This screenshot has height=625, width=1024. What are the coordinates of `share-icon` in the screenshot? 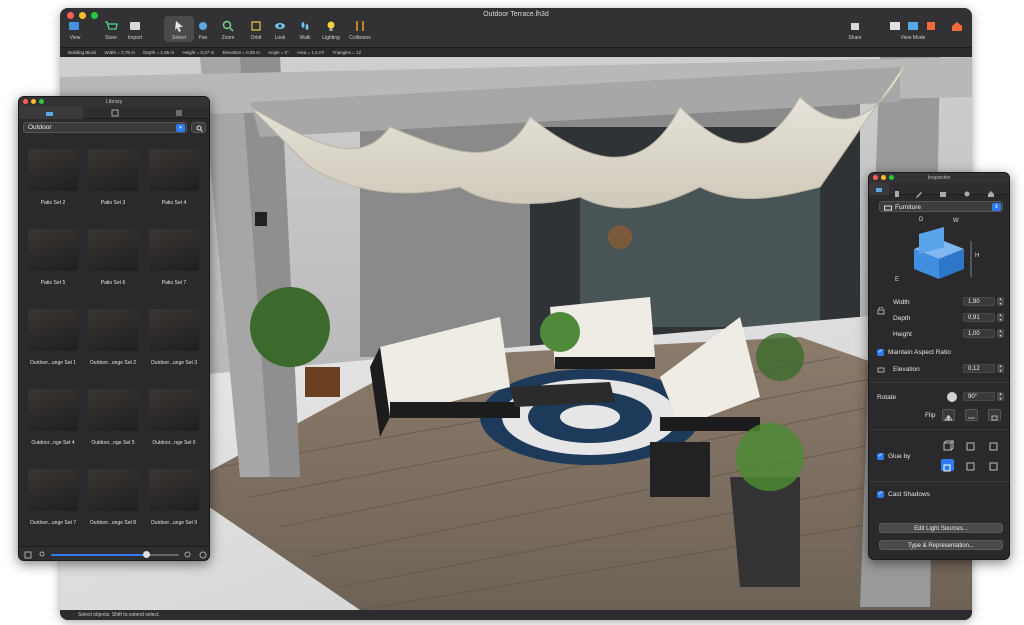 It's located at (855, 26).